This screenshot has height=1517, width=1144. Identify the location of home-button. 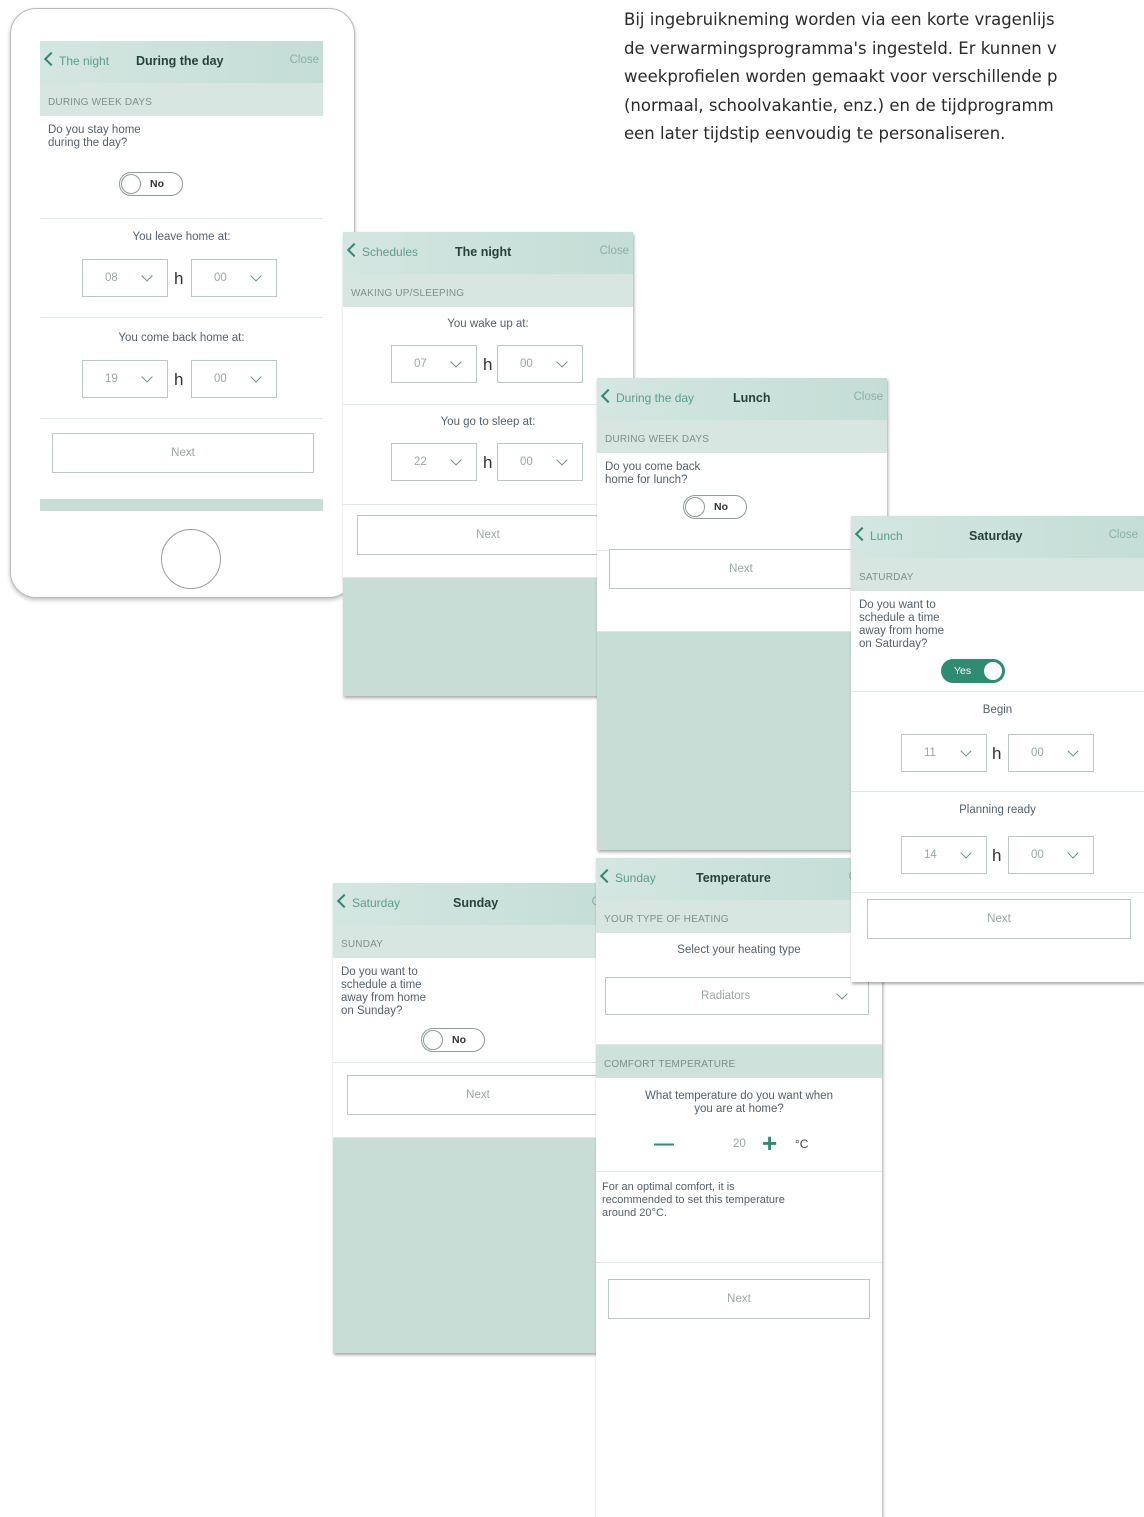
(191, 559).